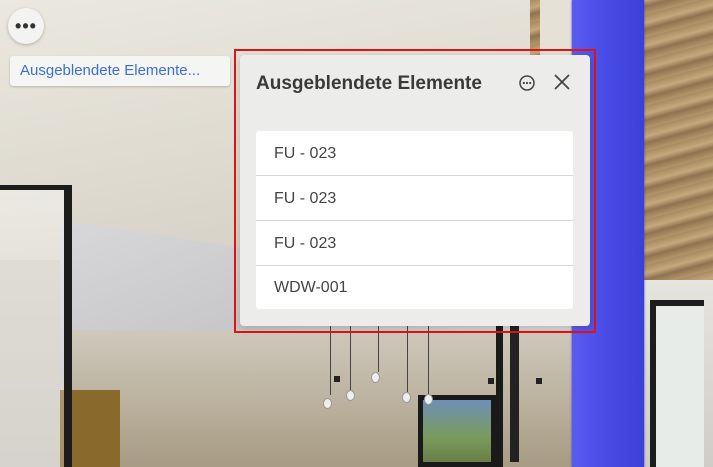 Image resolution: width=713 pixels, height=467 pixels. What do you see at coordinates (369, 83) in the screenshot?
I see `panel-title: Ausgeblendete Elemente` at bounding box center [369, 83].